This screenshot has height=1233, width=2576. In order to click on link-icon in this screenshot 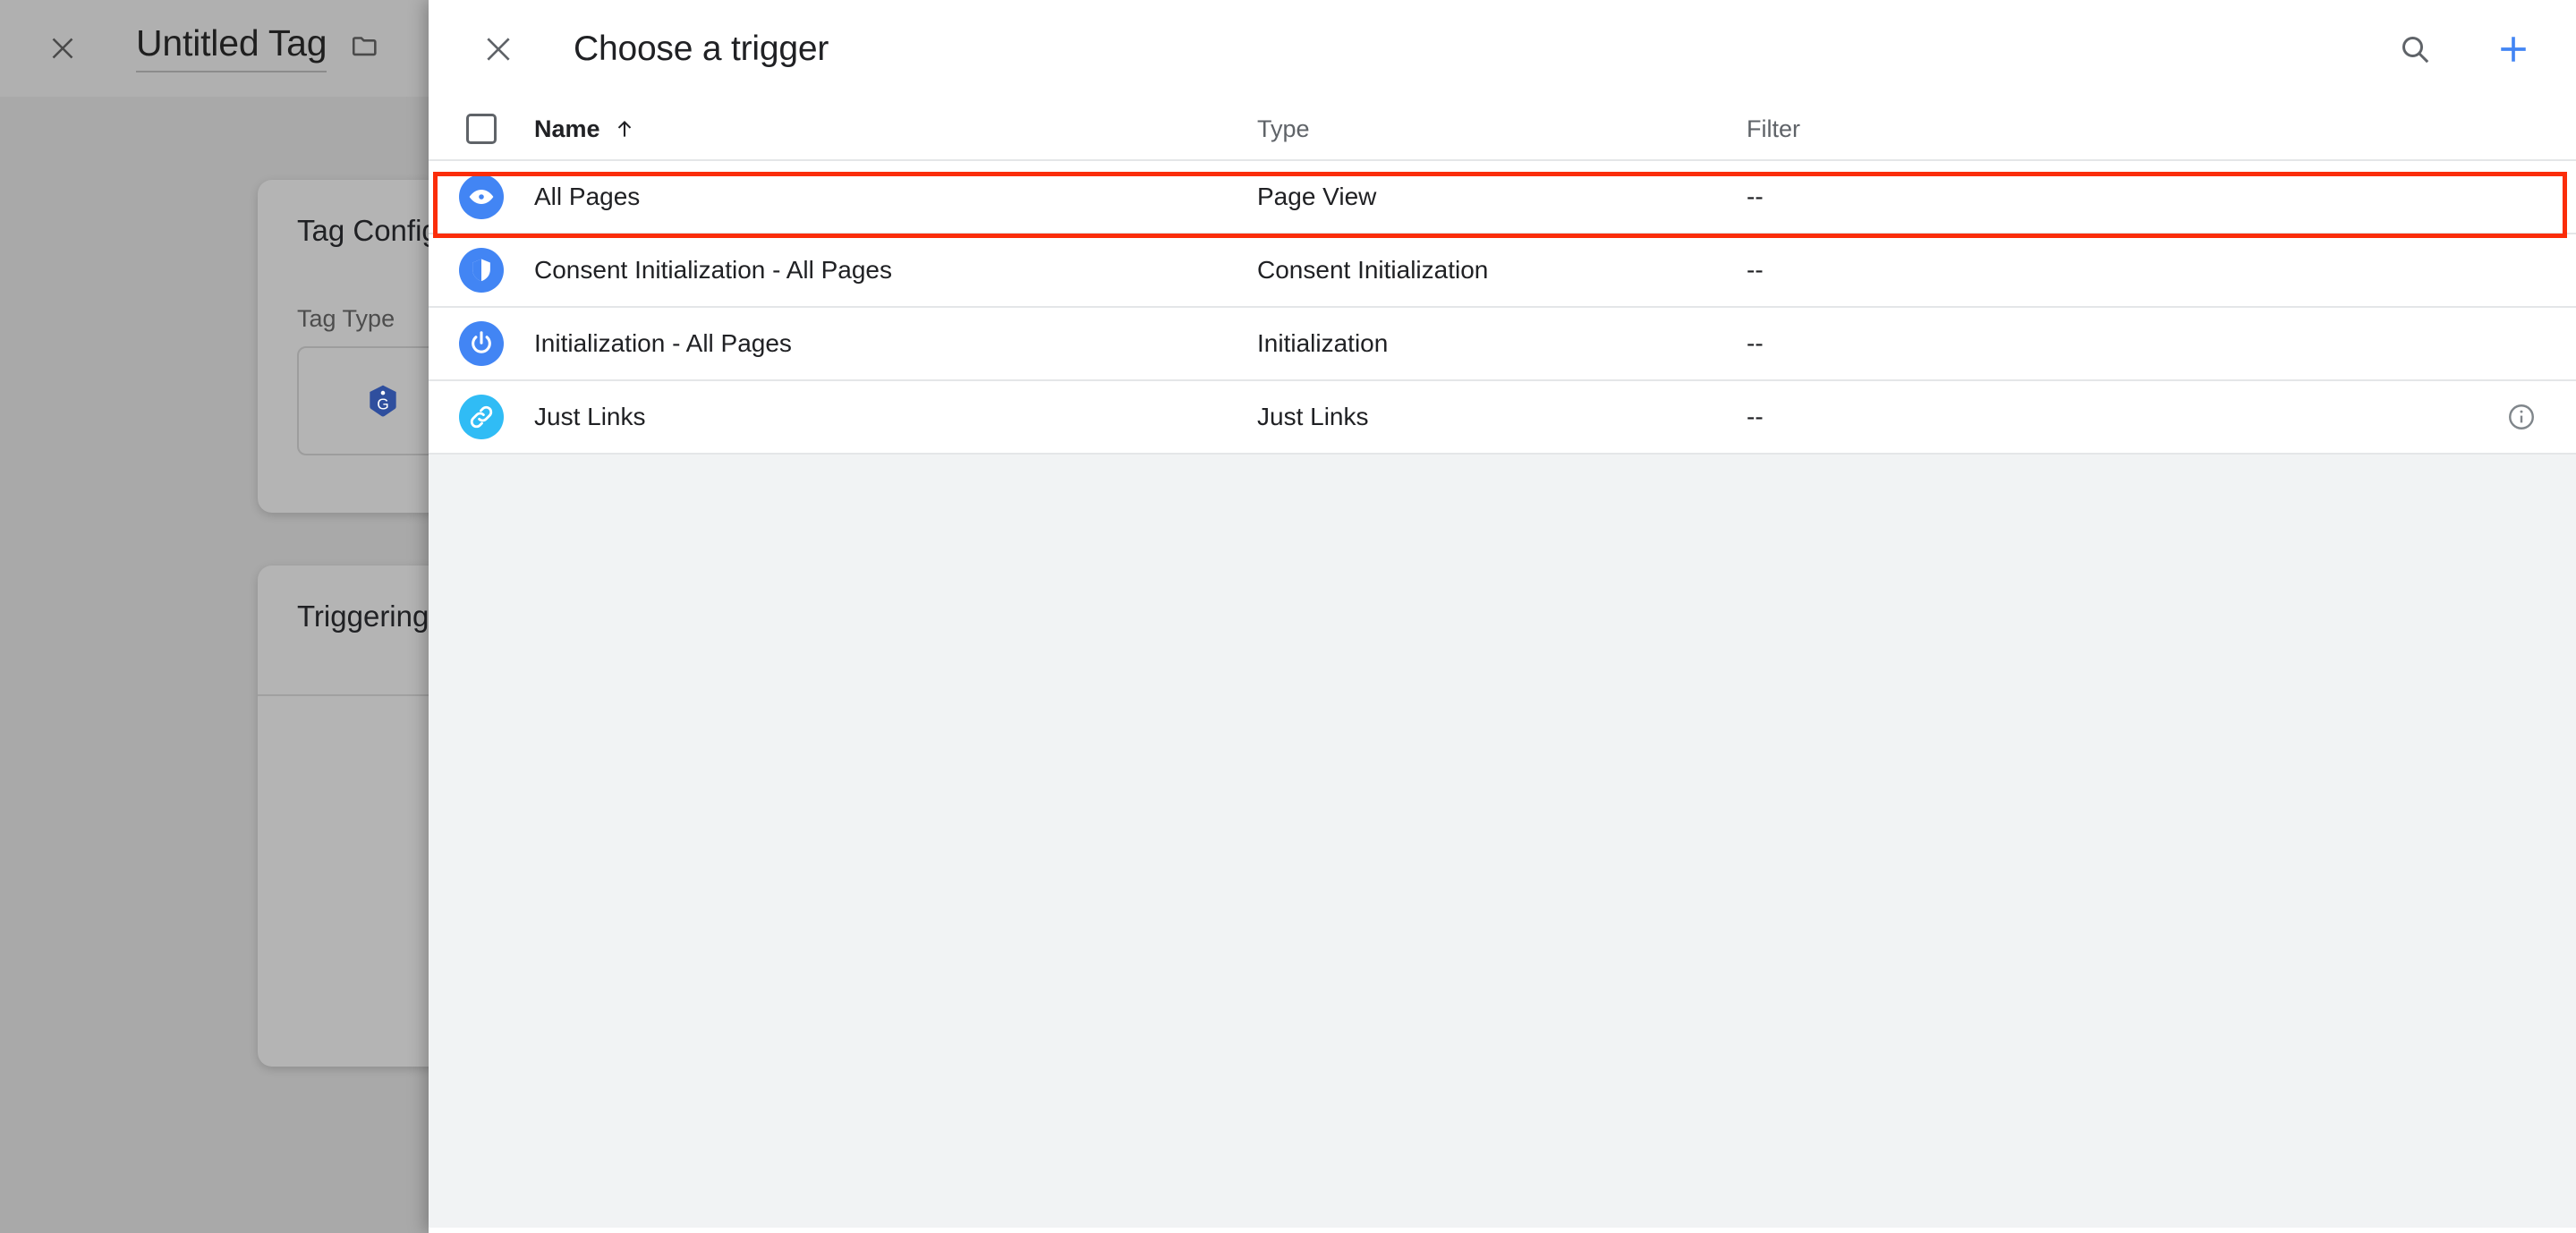, I will do `click(481, 417)`.